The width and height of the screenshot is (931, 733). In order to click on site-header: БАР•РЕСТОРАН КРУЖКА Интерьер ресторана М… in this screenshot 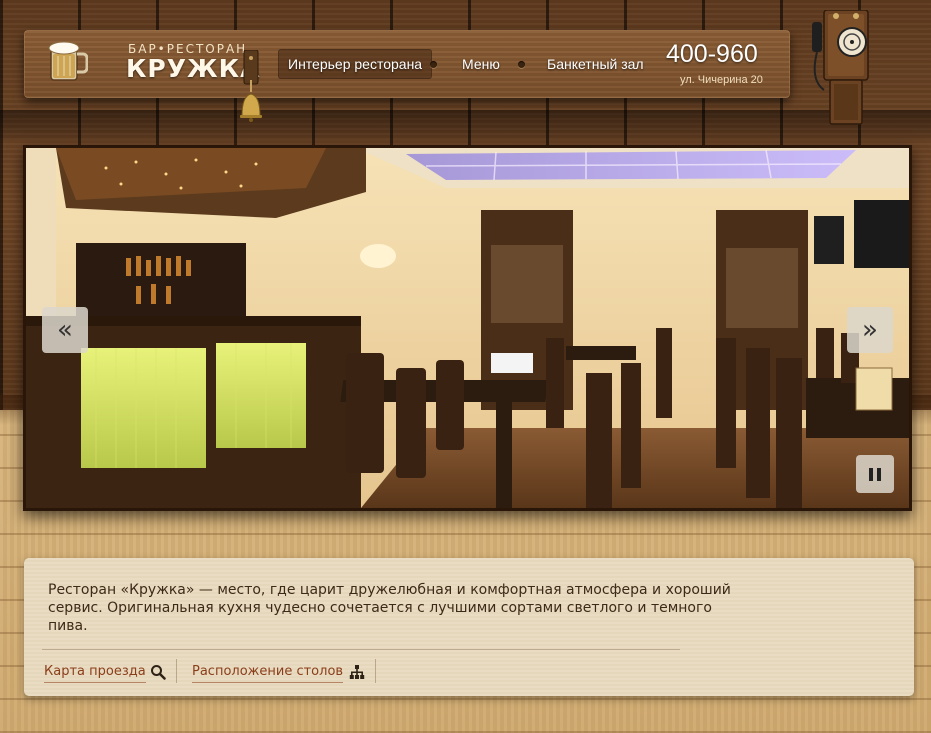, I will do `click(407, 76)`.